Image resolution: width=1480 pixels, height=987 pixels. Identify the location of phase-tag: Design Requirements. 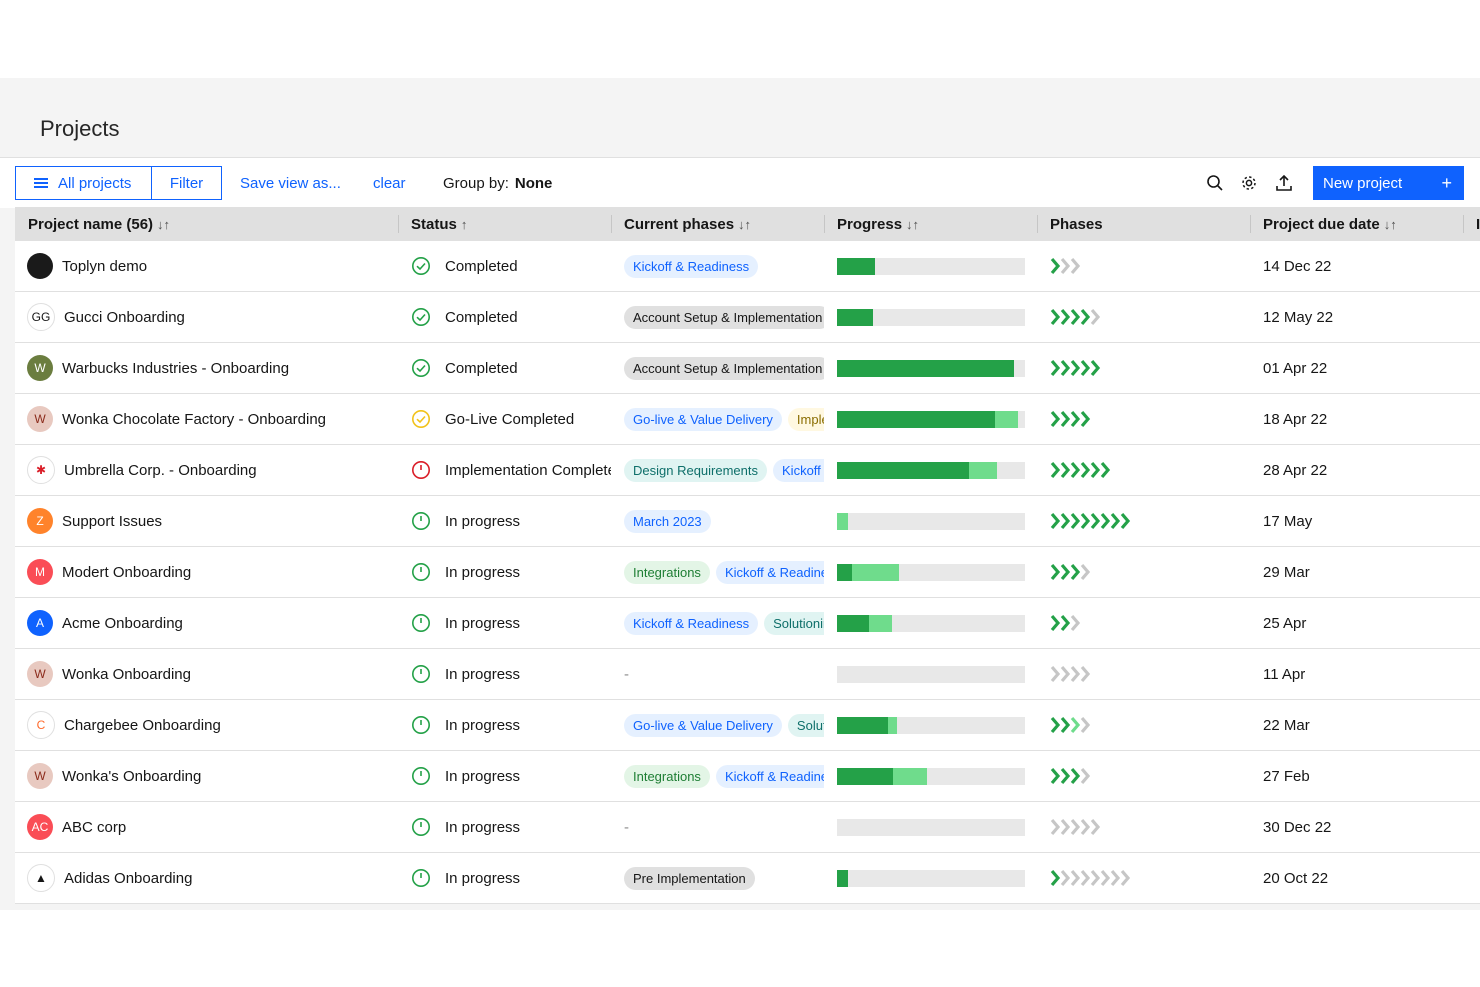
(696, 470).